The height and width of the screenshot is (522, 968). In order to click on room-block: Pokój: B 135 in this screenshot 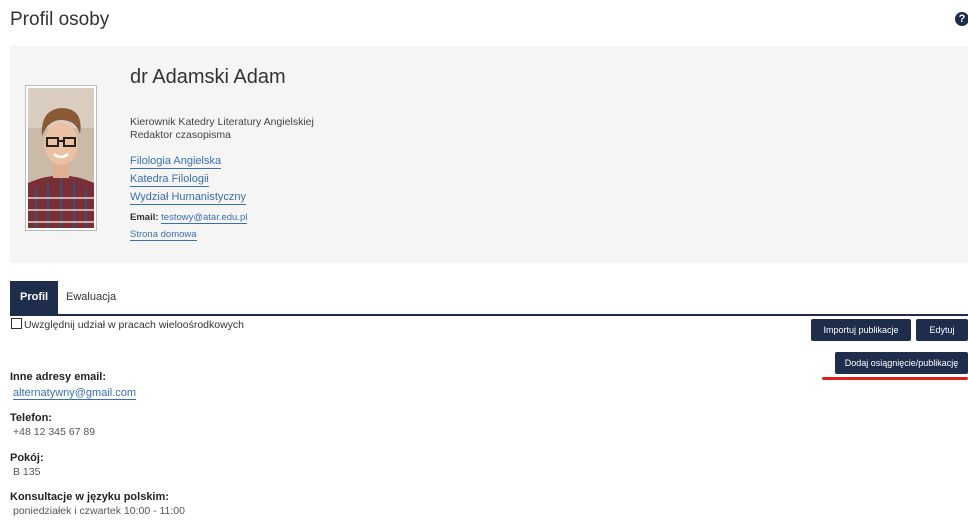, I will do `click(27, 465)`.